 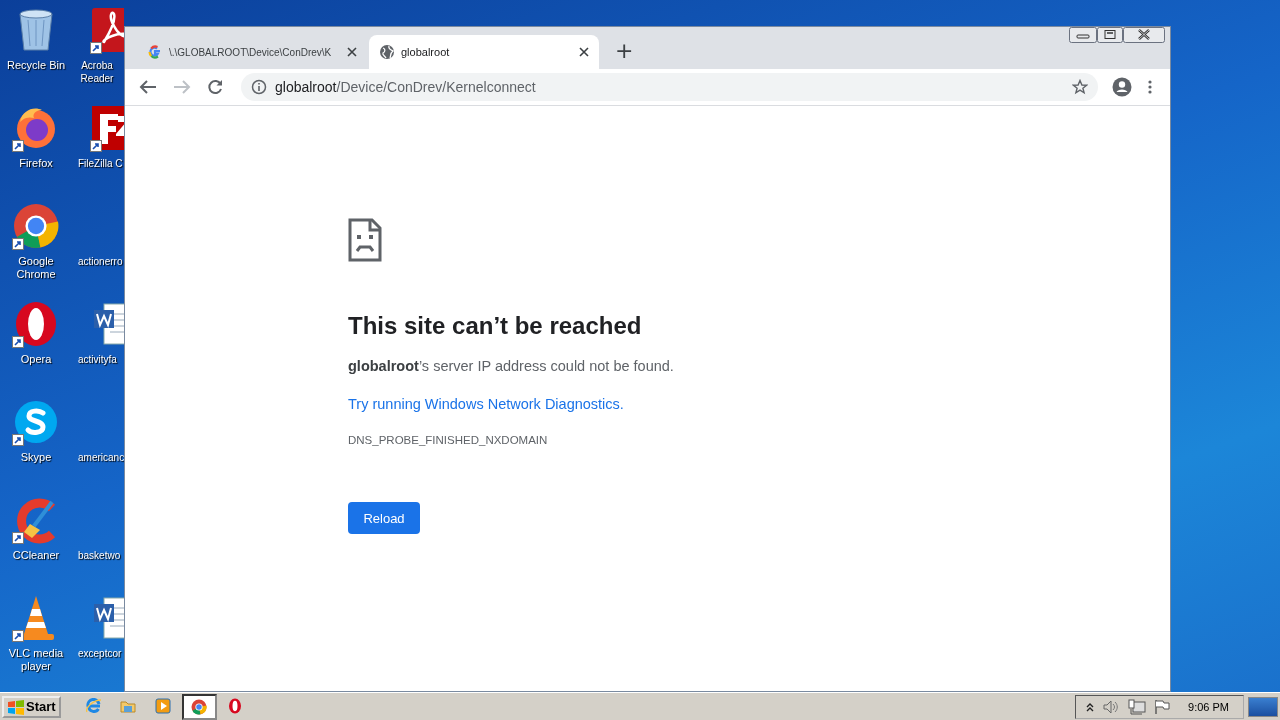 I want to click on icon-label: actionerro, so click(x=101, y=261).